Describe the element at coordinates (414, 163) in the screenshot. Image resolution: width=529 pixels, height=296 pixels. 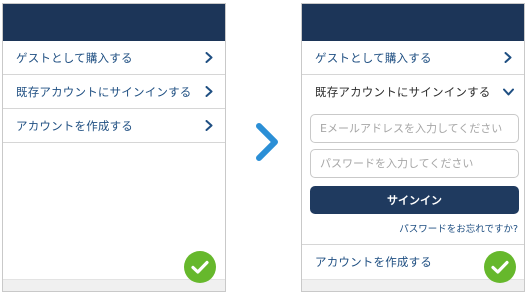
I see `password-field` at that location.